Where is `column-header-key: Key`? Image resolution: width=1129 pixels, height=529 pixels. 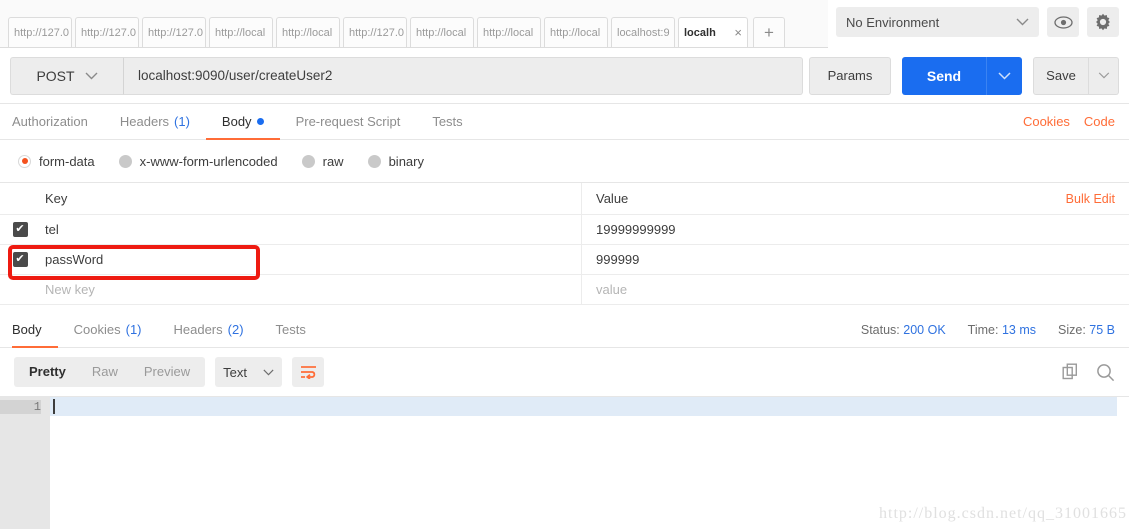 column-header-key: Key is located at coordinates (311, 198).